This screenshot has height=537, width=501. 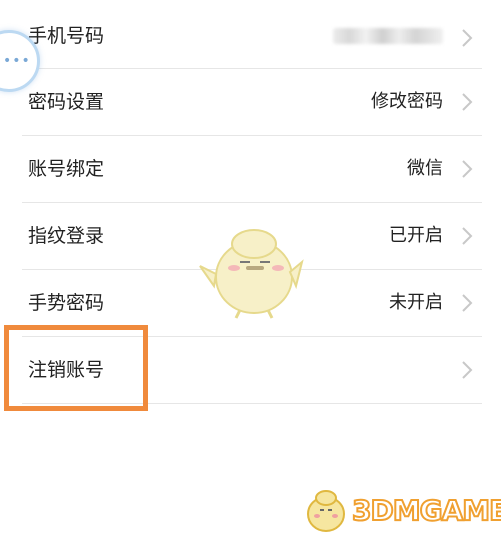 I want to click on row-value: 已开启, so click(x=416, y=235).